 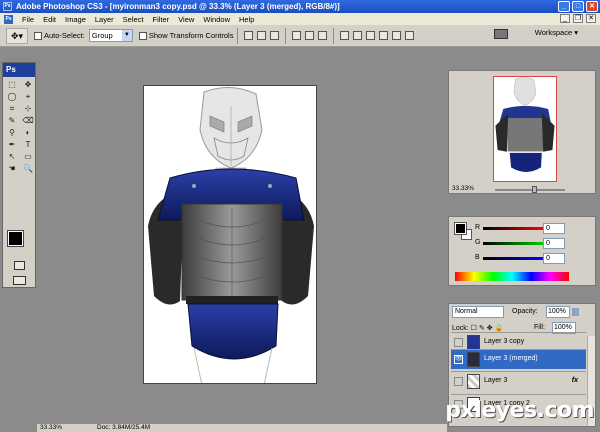 I want to click on distribute-left-icon, so click(x=384, y=35).